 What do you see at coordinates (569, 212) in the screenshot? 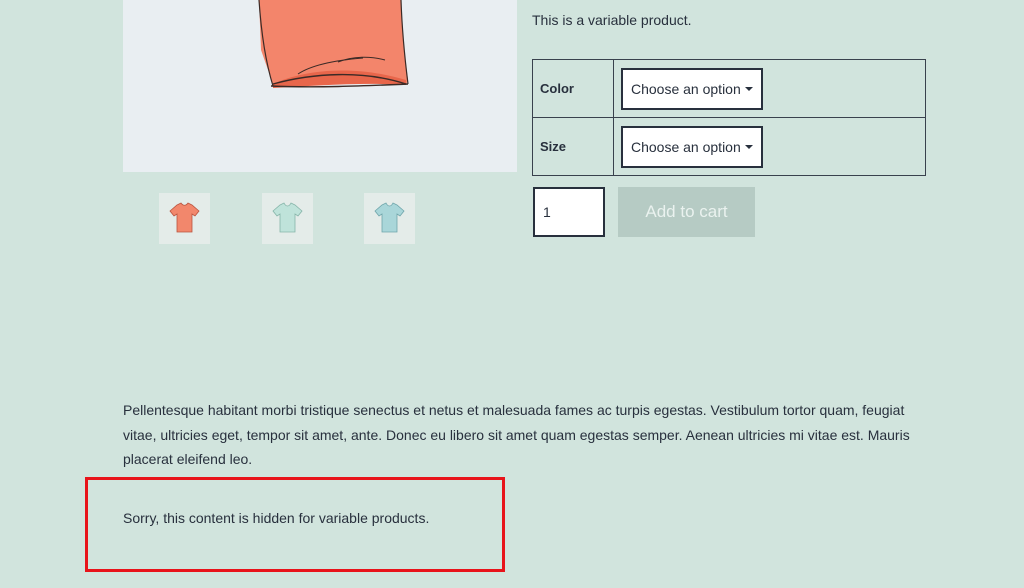
I see `quantity-input` at bounding box center [569, 212].